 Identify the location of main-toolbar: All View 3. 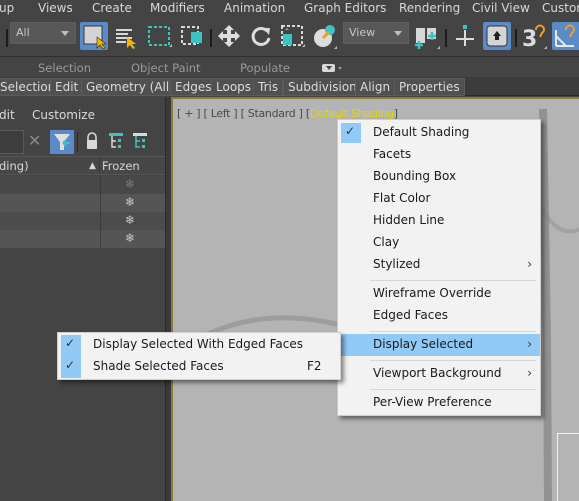
(289, 37).